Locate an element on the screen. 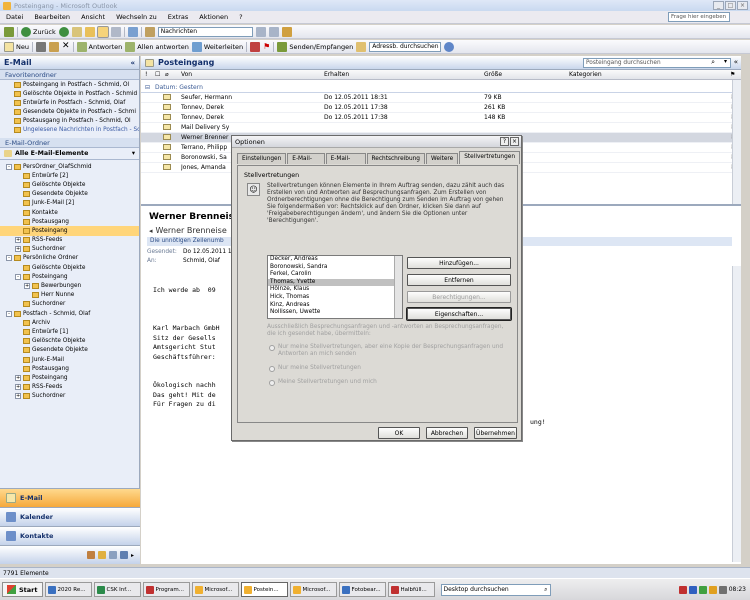  forward-arrow-icon is located at coordinates (63, 31).